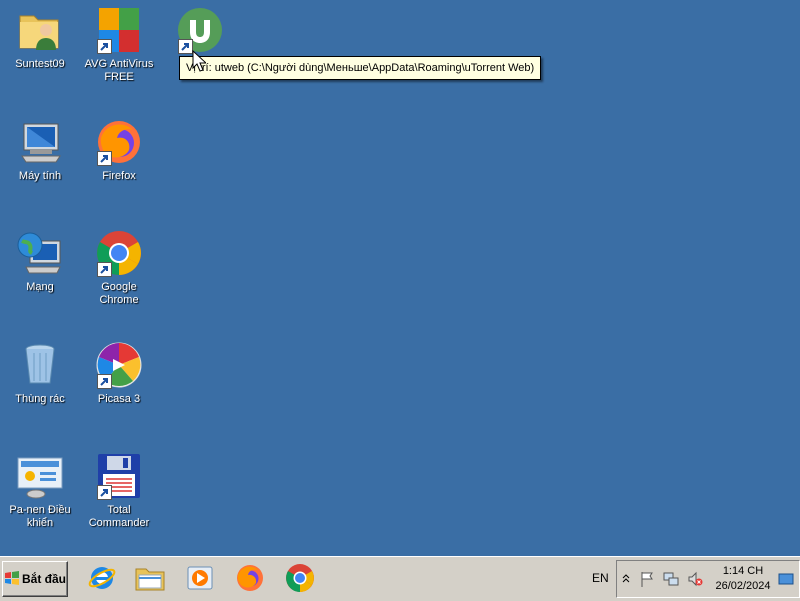  I want to click on desktop-icon-avg: AVG AntiVirus FREE, so click(119, 42).